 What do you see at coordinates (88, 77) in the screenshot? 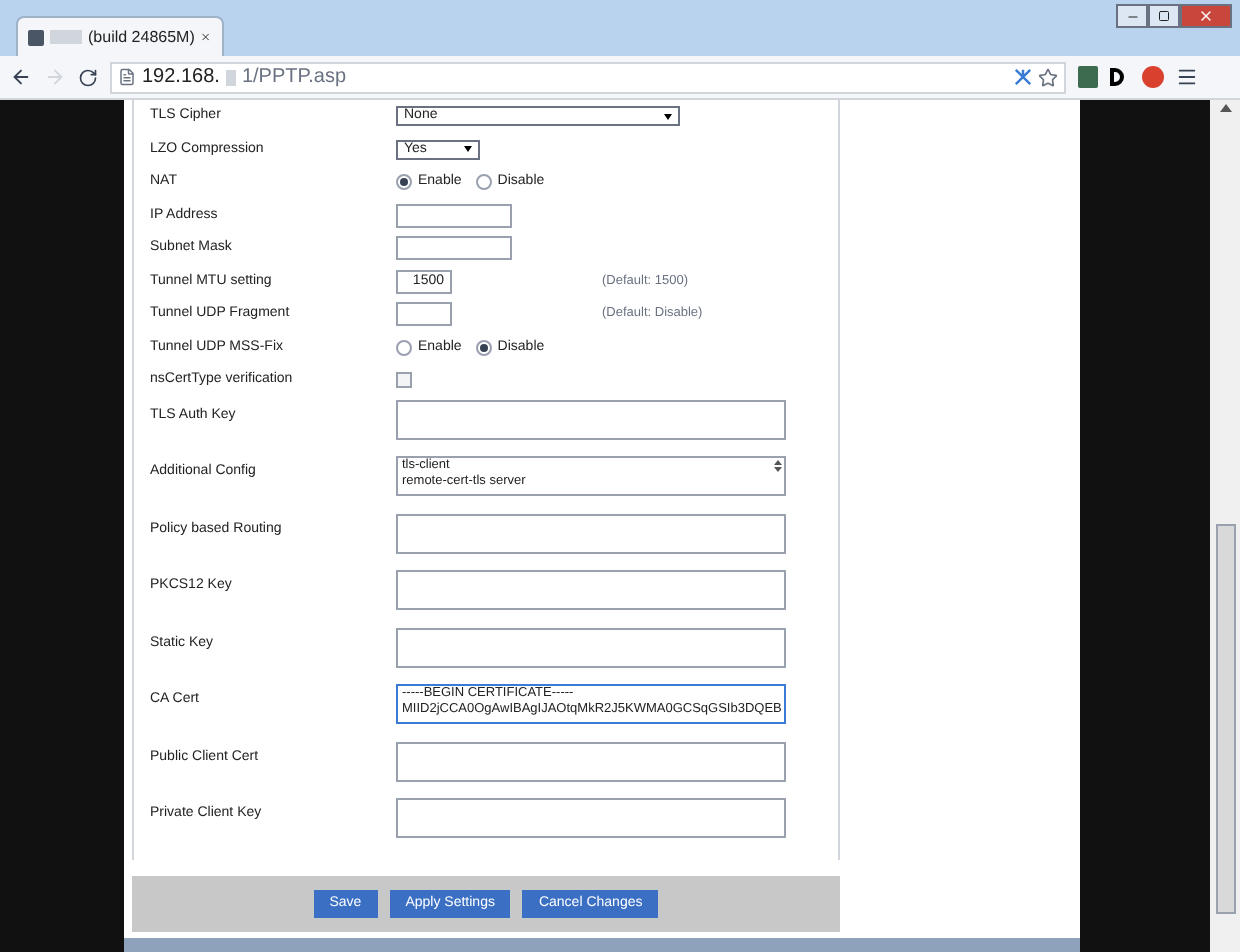
I see `reload-icon` at bounding box center [88, 77].